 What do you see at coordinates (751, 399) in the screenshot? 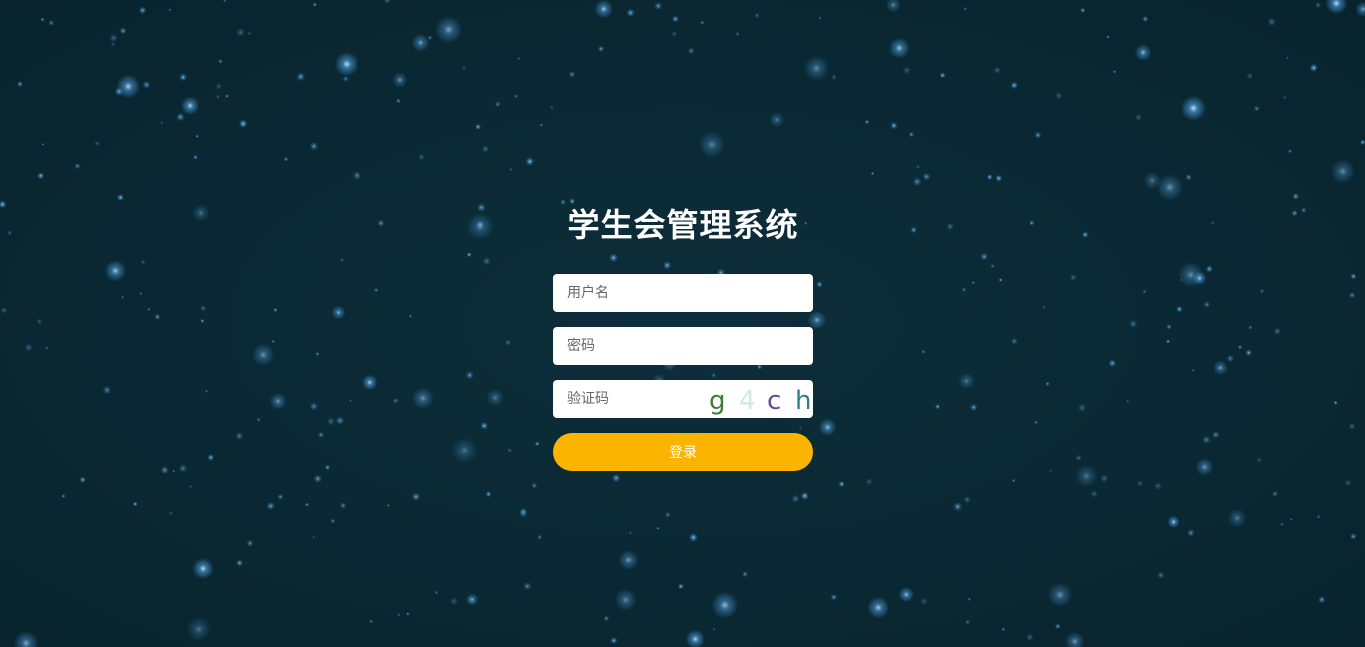
I see `captcha-image: g 4 c h` at bounding box center [751, 399].